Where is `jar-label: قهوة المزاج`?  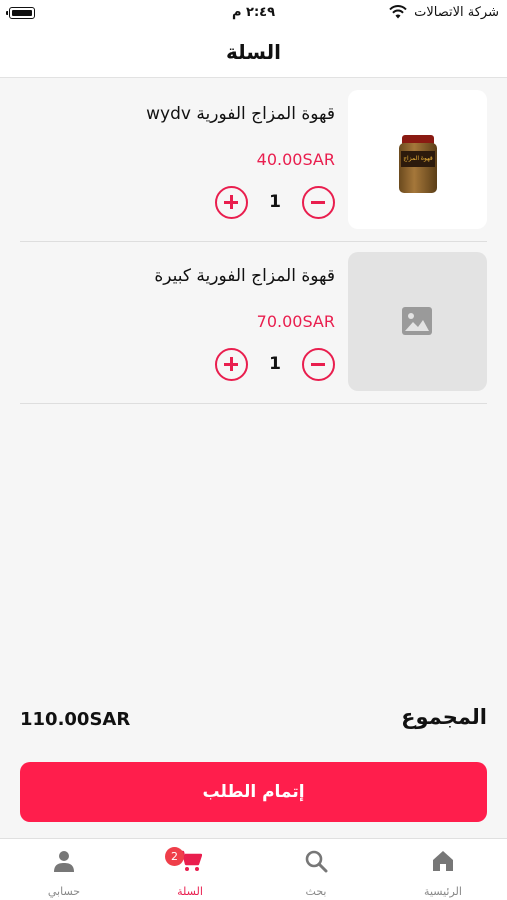 jar-label: قهوة المزاج is located at coordinates (418, 159).